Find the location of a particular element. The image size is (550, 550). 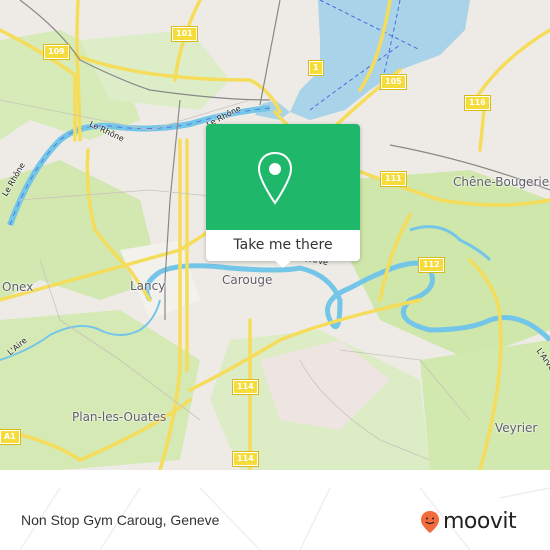

road-shield-109: 109 is located at coordinates (56, 52).